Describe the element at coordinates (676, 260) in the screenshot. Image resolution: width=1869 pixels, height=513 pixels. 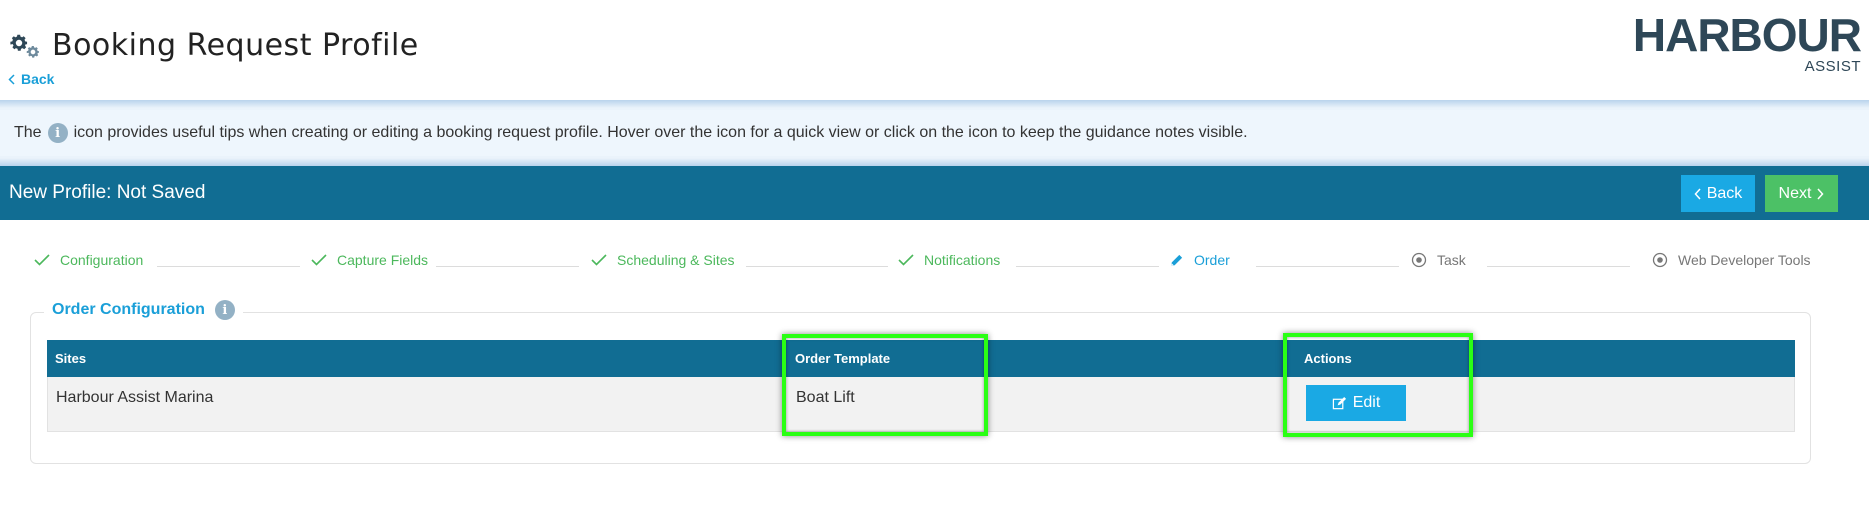
I see `step-label: Scheduling & Sites` at that location.